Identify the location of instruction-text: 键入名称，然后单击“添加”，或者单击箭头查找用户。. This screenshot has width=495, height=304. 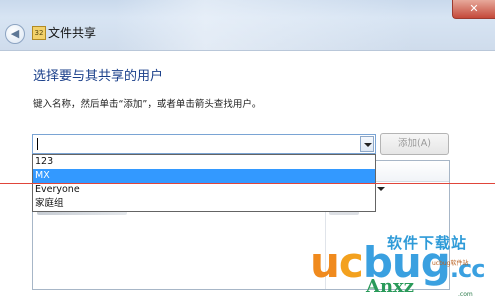
(147, 104).